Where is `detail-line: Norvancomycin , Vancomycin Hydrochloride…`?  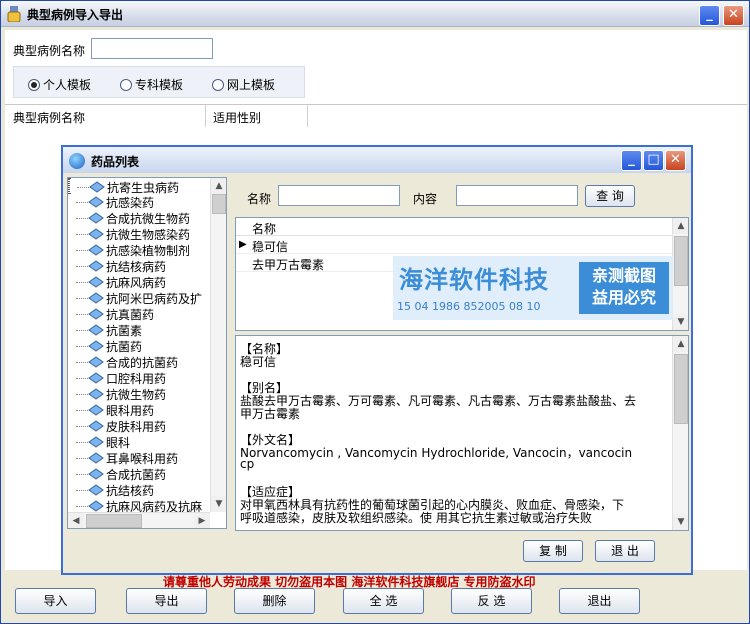 detail-line: Norvancomycin , Vancomycin Hydrochloride… is located at coordinates (436, 453).